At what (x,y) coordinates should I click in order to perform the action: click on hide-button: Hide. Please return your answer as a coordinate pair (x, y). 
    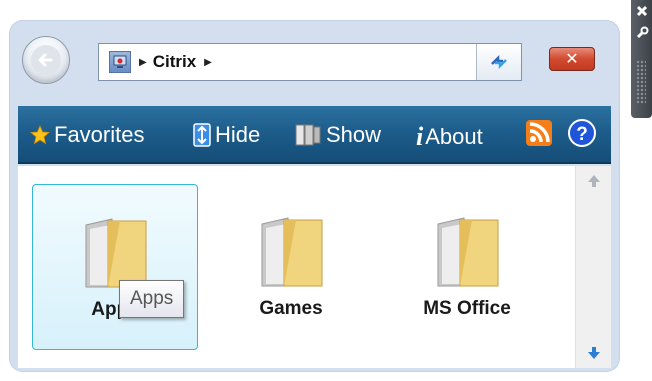
    Looking at the image, I should click on (226, 135).